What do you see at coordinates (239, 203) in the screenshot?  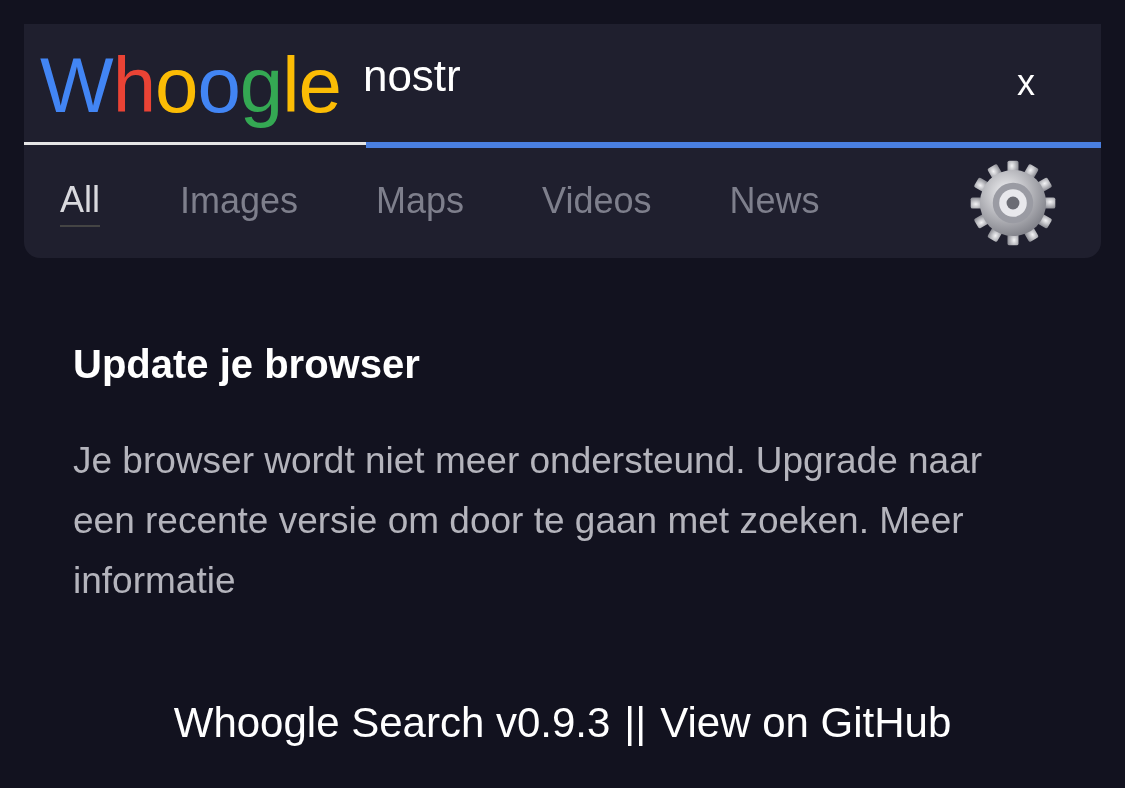 I see `search-tab: Images` at bounding box center [239, 203].